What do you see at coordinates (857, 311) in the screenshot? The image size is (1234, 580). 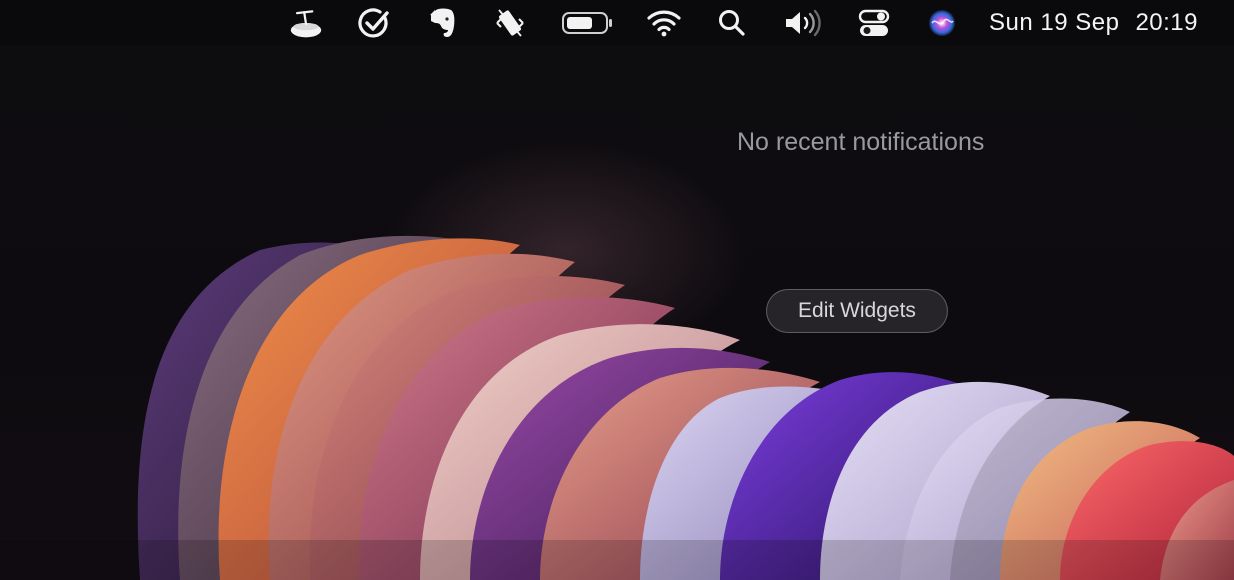 I see `edit-widgets-button: Edit Widgets` at bounding box center [857, 311].